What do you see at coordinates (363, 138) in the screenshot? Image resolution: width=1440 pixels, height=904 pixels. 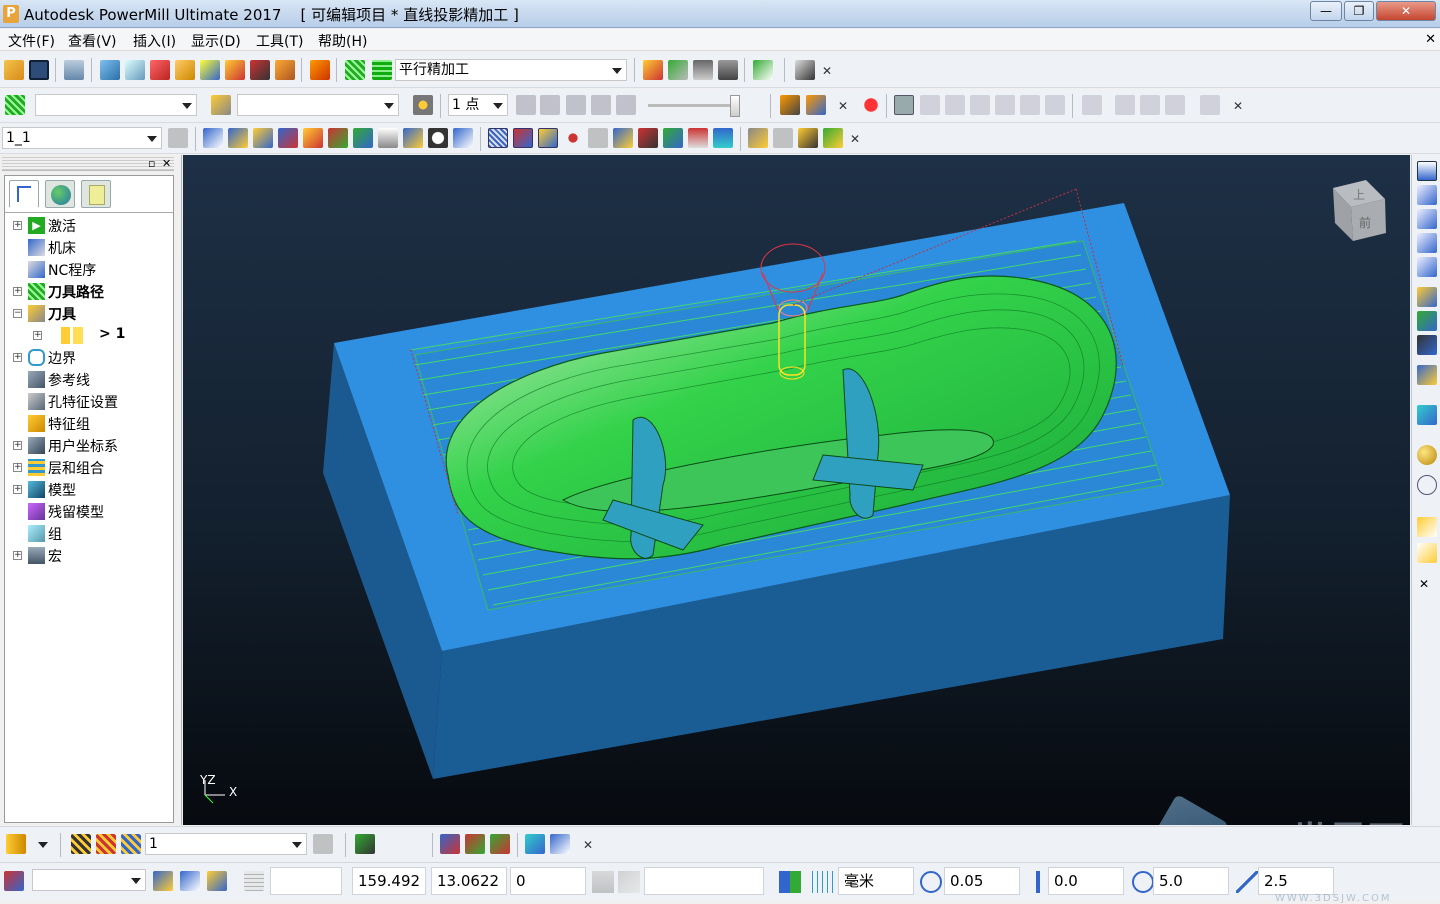 I see `select-surfaces-icon` at bounding box center [363, 138].